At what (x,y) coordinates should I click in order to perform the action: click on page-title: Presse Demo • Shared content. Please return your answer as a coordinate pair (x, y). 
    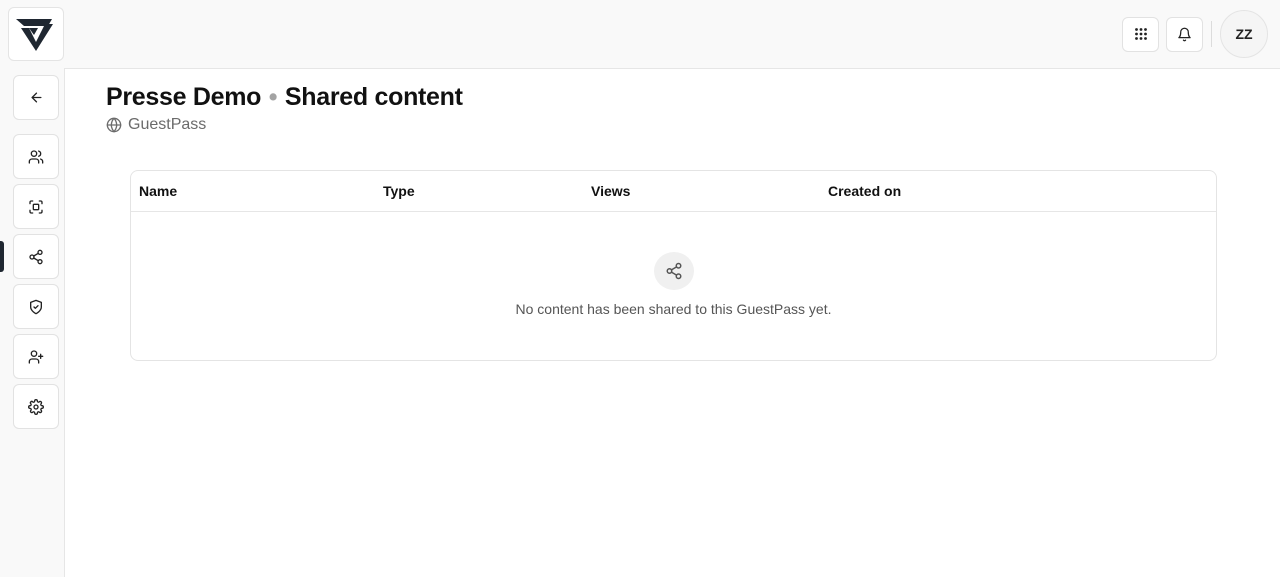
    Looking at the image, I should click on (284, 97).